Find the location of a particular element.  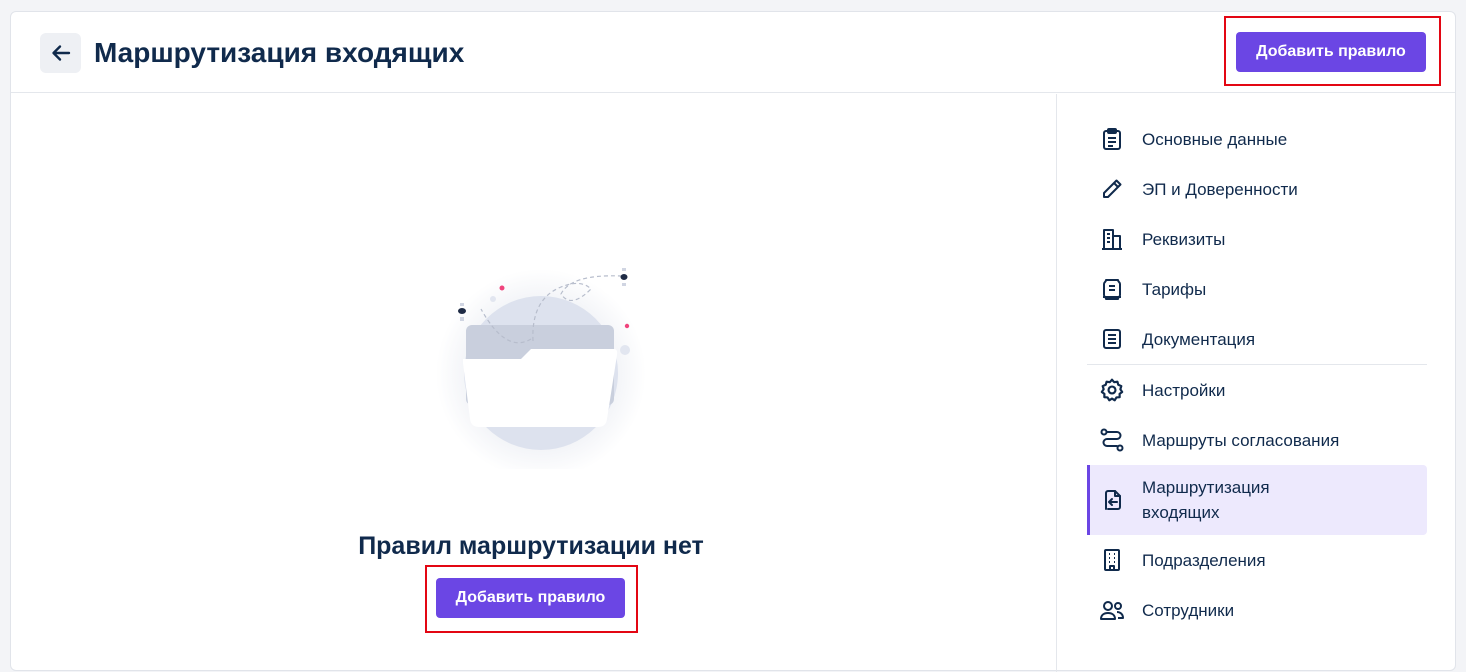

clipboard-icon is located at coordinates (1112, 139).